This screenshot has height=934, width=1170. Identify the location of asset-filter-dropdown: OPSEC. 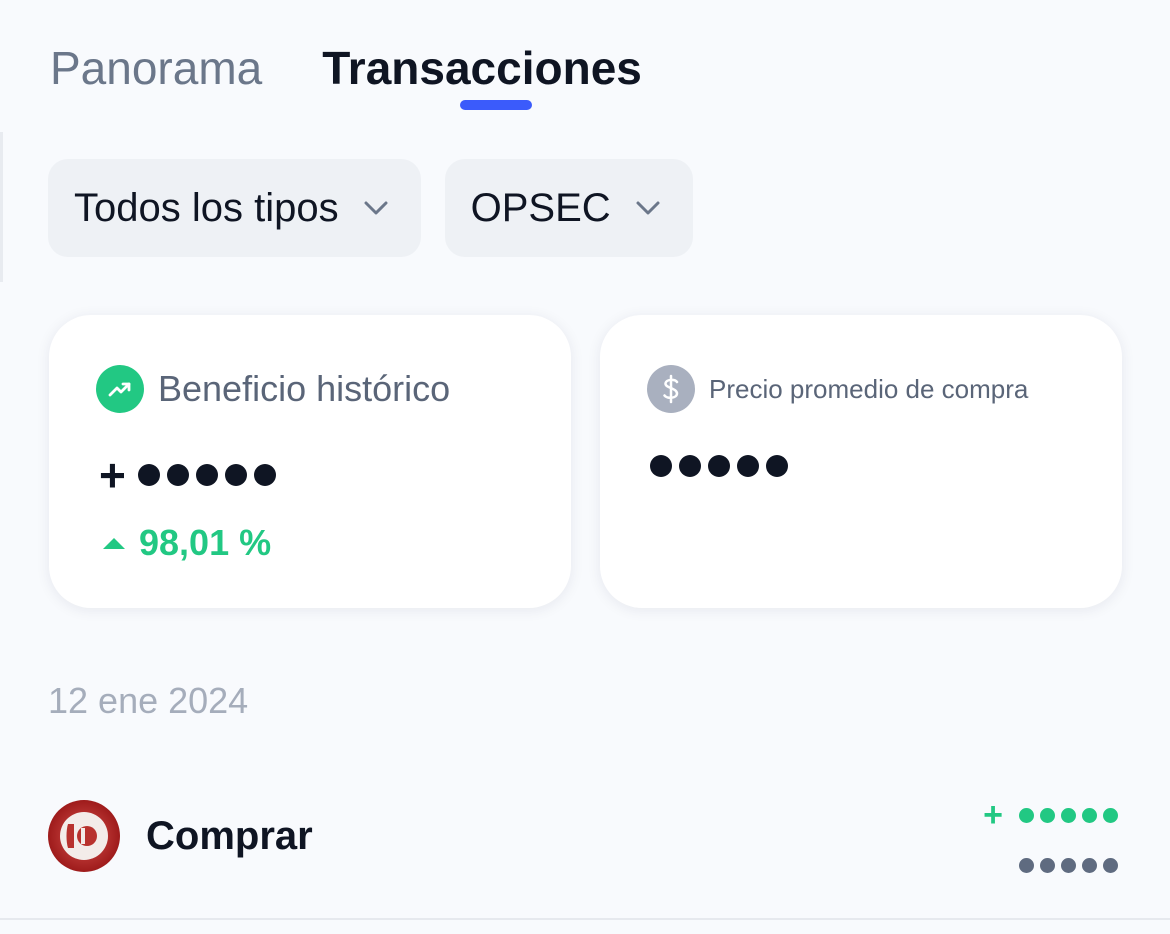
(568, 208).